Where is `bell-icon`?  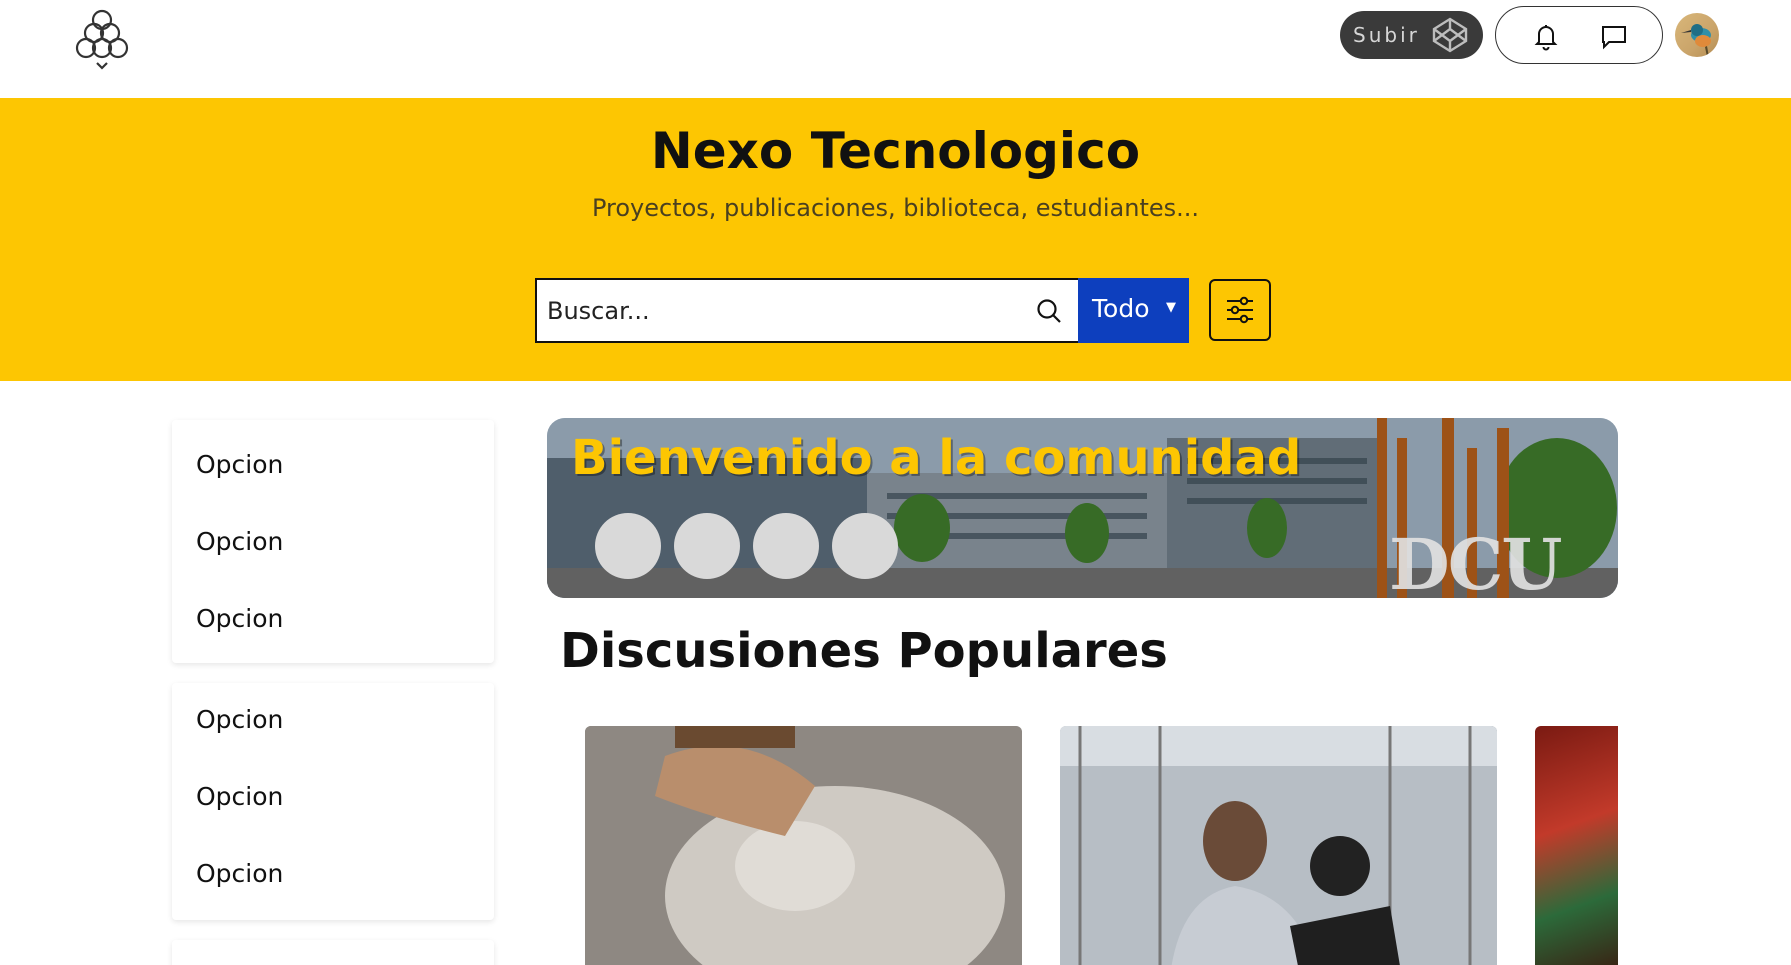
bell-icon is located at coordinates (1546, 36).